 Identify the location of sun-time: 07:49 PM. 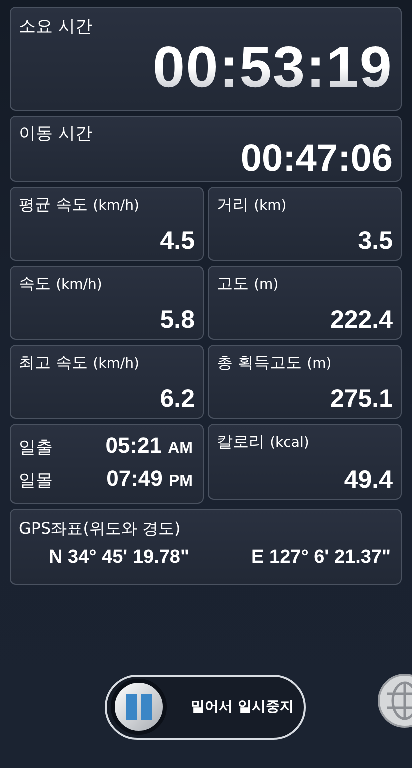
(150, 479).